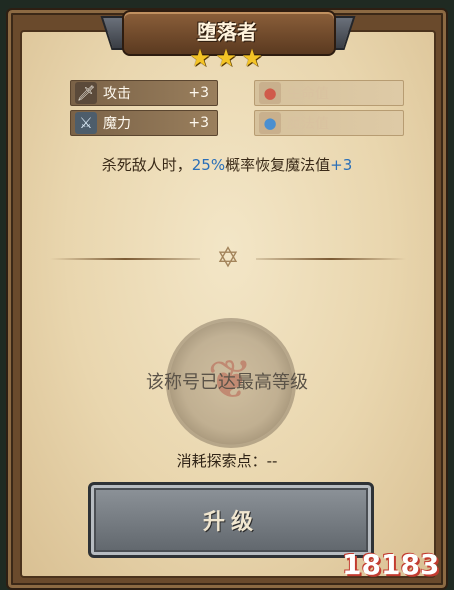  I want to click on effect-prefix: 杀死敌人时，, so click(146, 165).